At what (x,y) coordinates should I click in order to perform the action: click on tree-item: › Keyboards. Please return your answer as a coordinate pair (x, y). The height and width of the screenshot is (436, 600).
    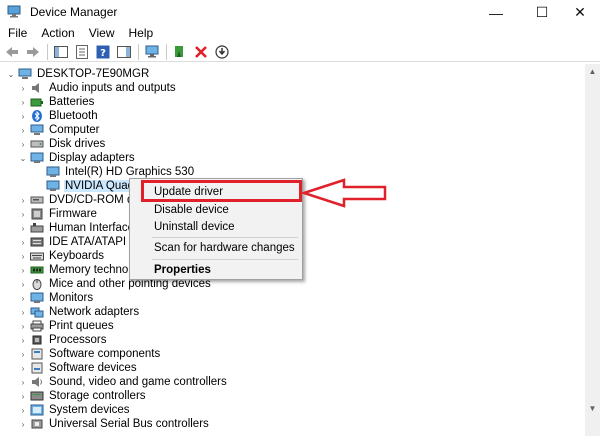
    Looking at the image, I should click on (61, 256).